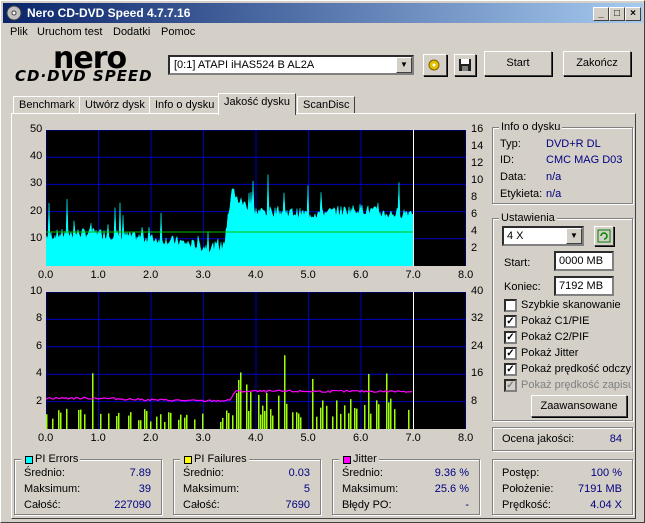  Describe the element at coordinates (477, 180) in the screenshot. I see `y-right-tick-label: 10` at that location.